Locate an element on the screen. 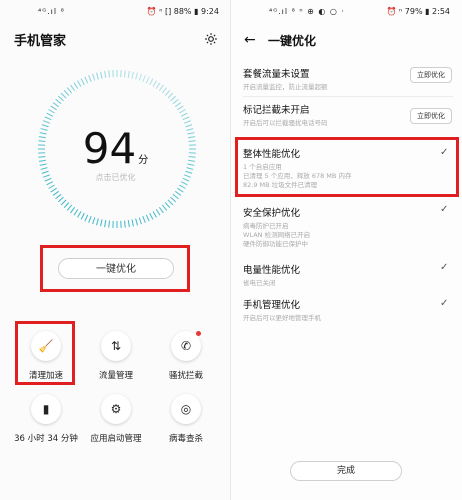 The height and width of the screenshot is (500, 462). tool-label: 应用启动管理 is located at coordinates (116, 439).